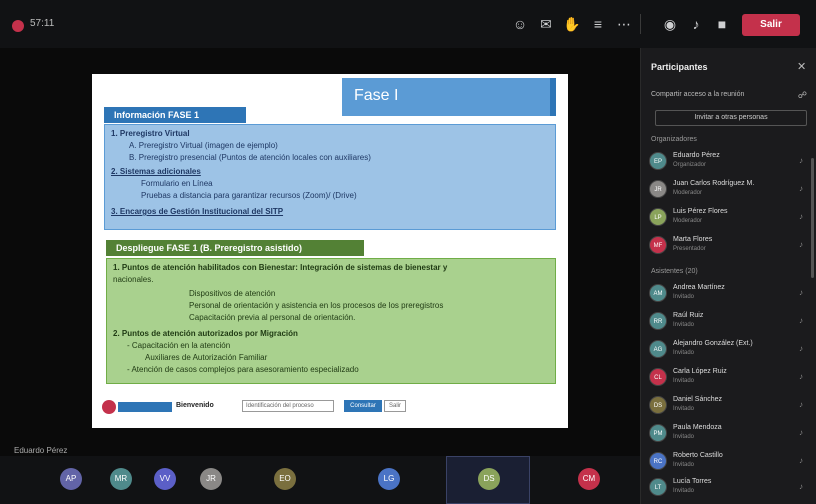 Image resolution: width=816 pixels, height=504 pixels. What do you see at coordinates (679, 67) in the screenshot?
I see `panel-title: Participantes` at bounding box center [679, 67].